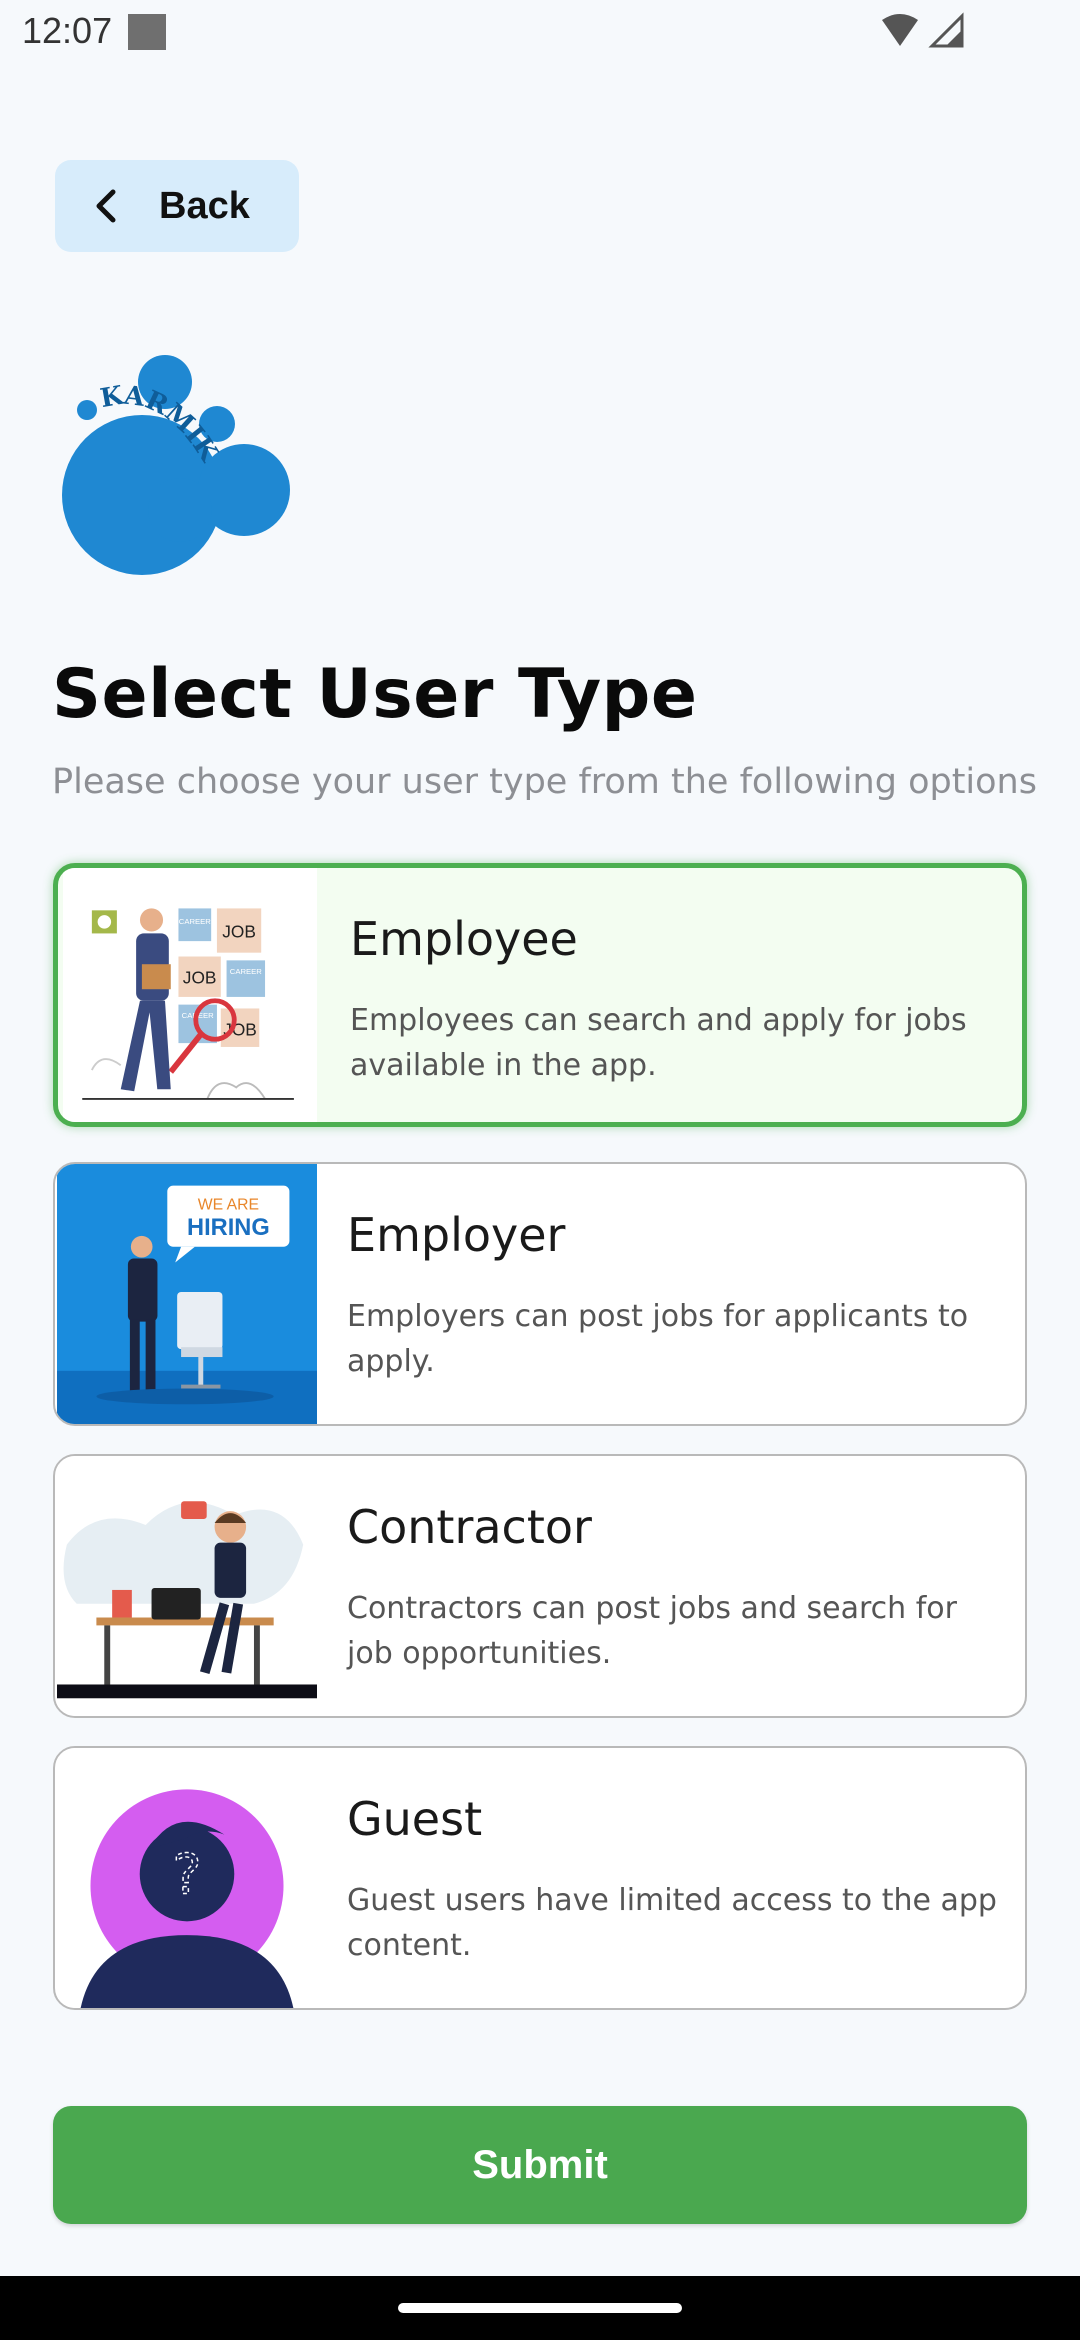 The height and width of the screenshot is (2340, 1080). What do you see at coordinates (190, 995) in the screenshot?
I see `employee-illustration: JOB CAREER JOB CAREER CAREER JOB` at bounding box center [190, 995].